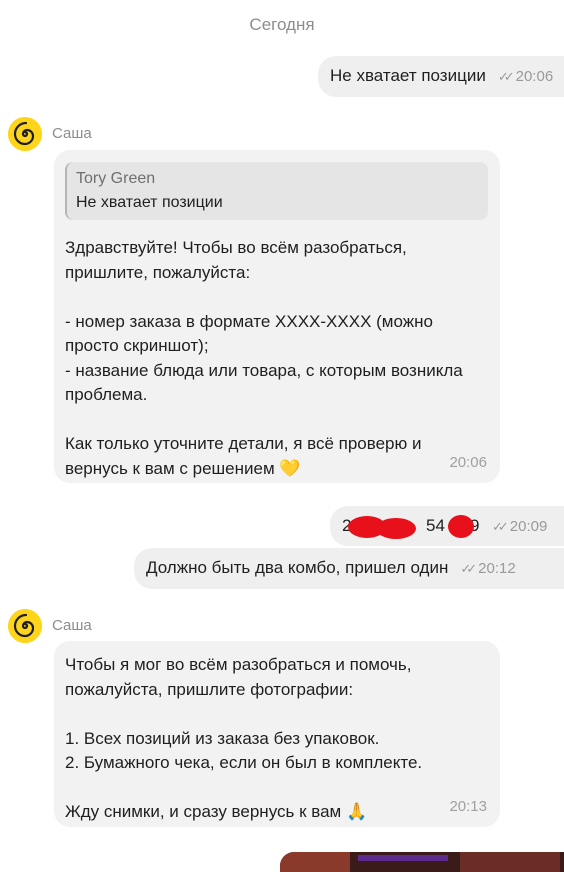  What do you see at coordinates (422, 862) in the screenshot?
I see `photo-message` at bounding box center [422, 862].